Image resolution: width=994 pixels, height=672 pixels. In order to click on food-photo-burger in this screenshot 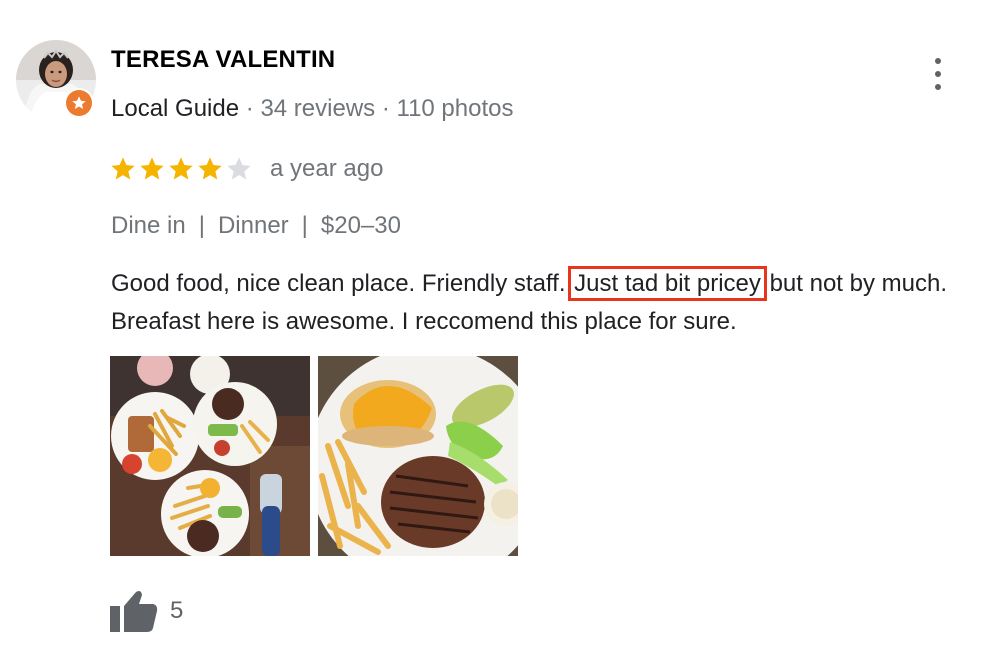, I will do `click(418, 456)`.